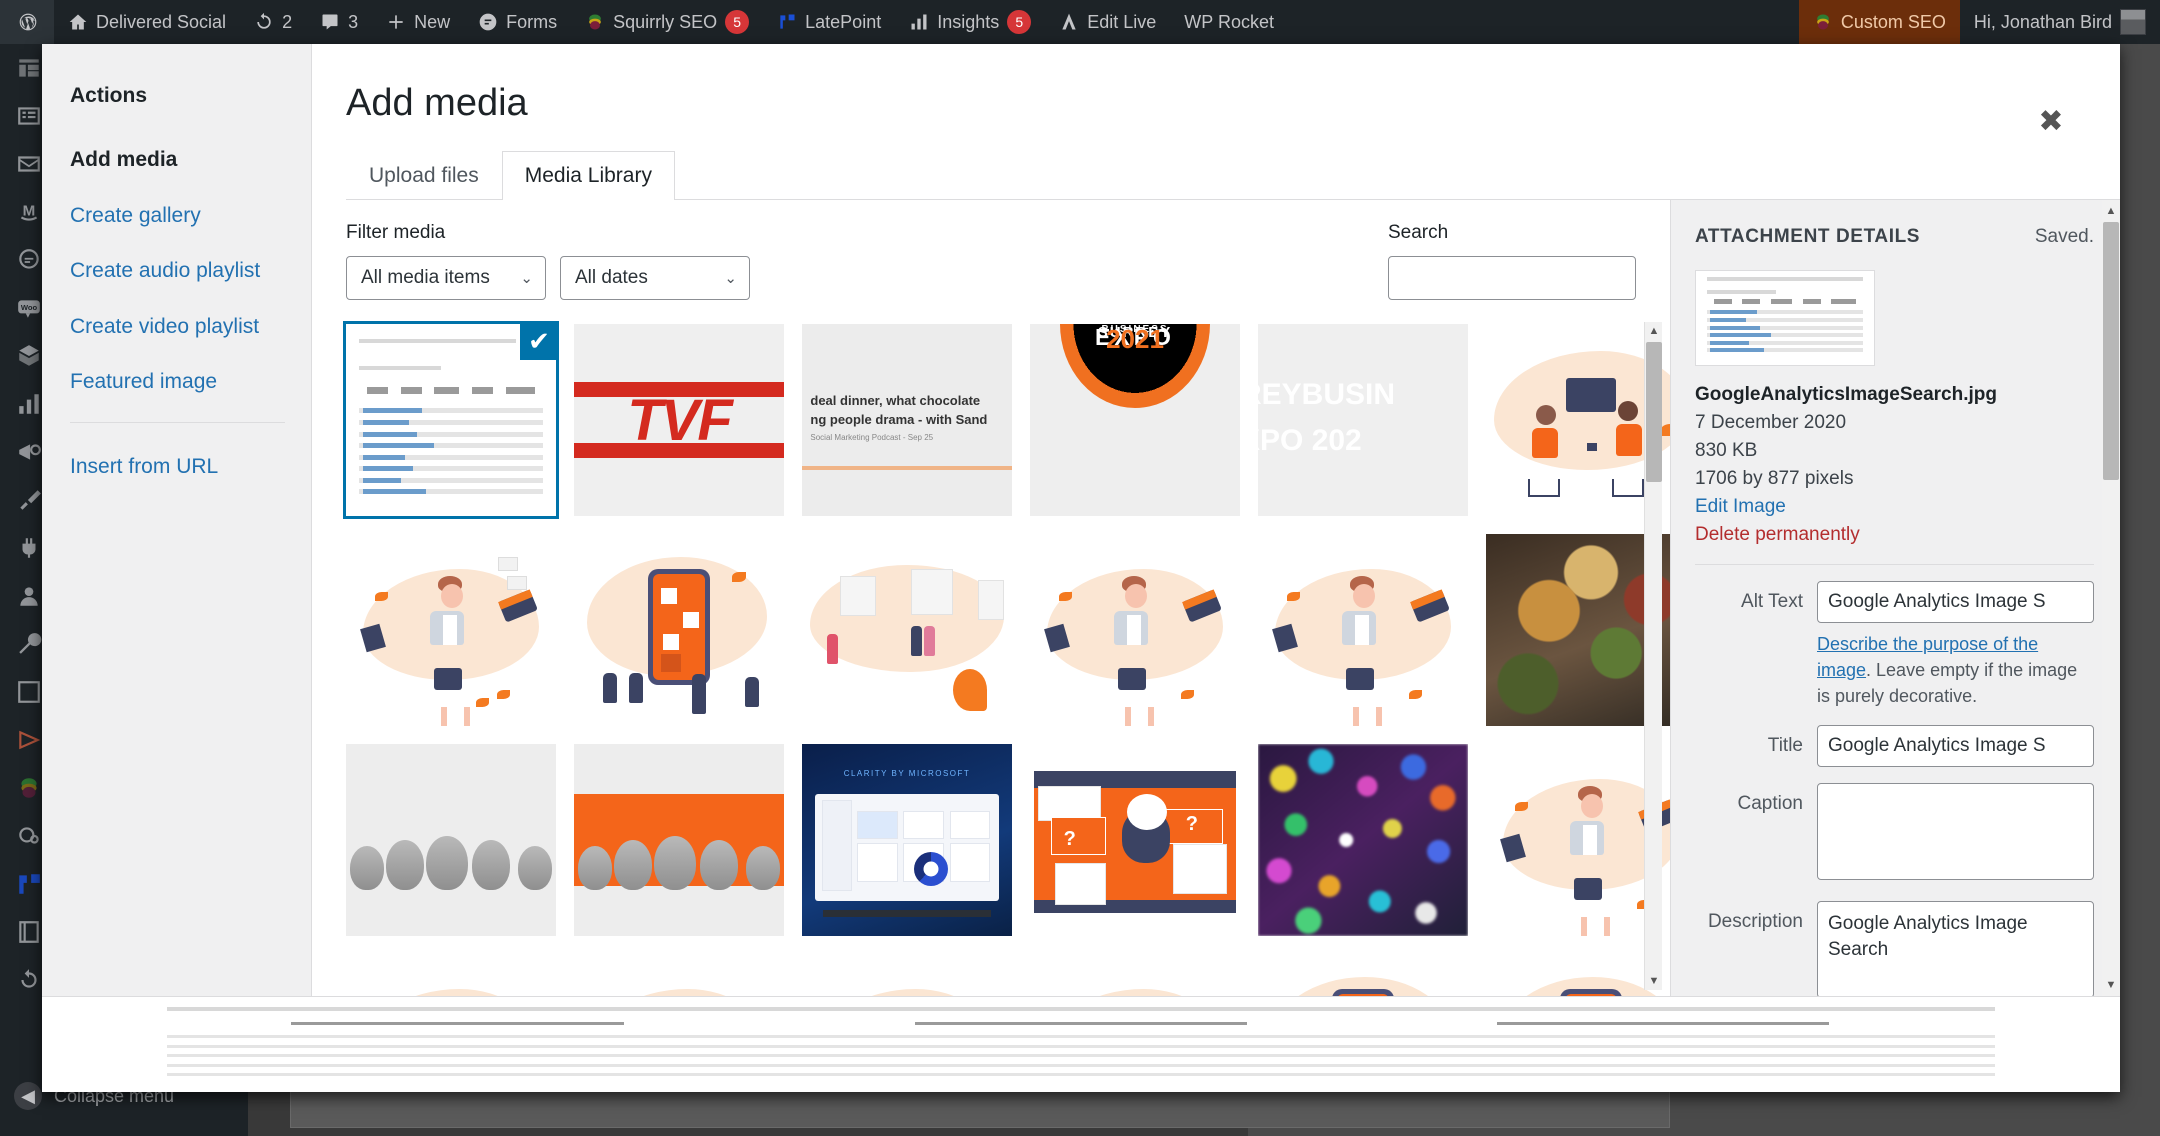  Describe the element at coordinates (177, 216) in the screenshot. I see `action-create-gallery: Create gallery` at that location.